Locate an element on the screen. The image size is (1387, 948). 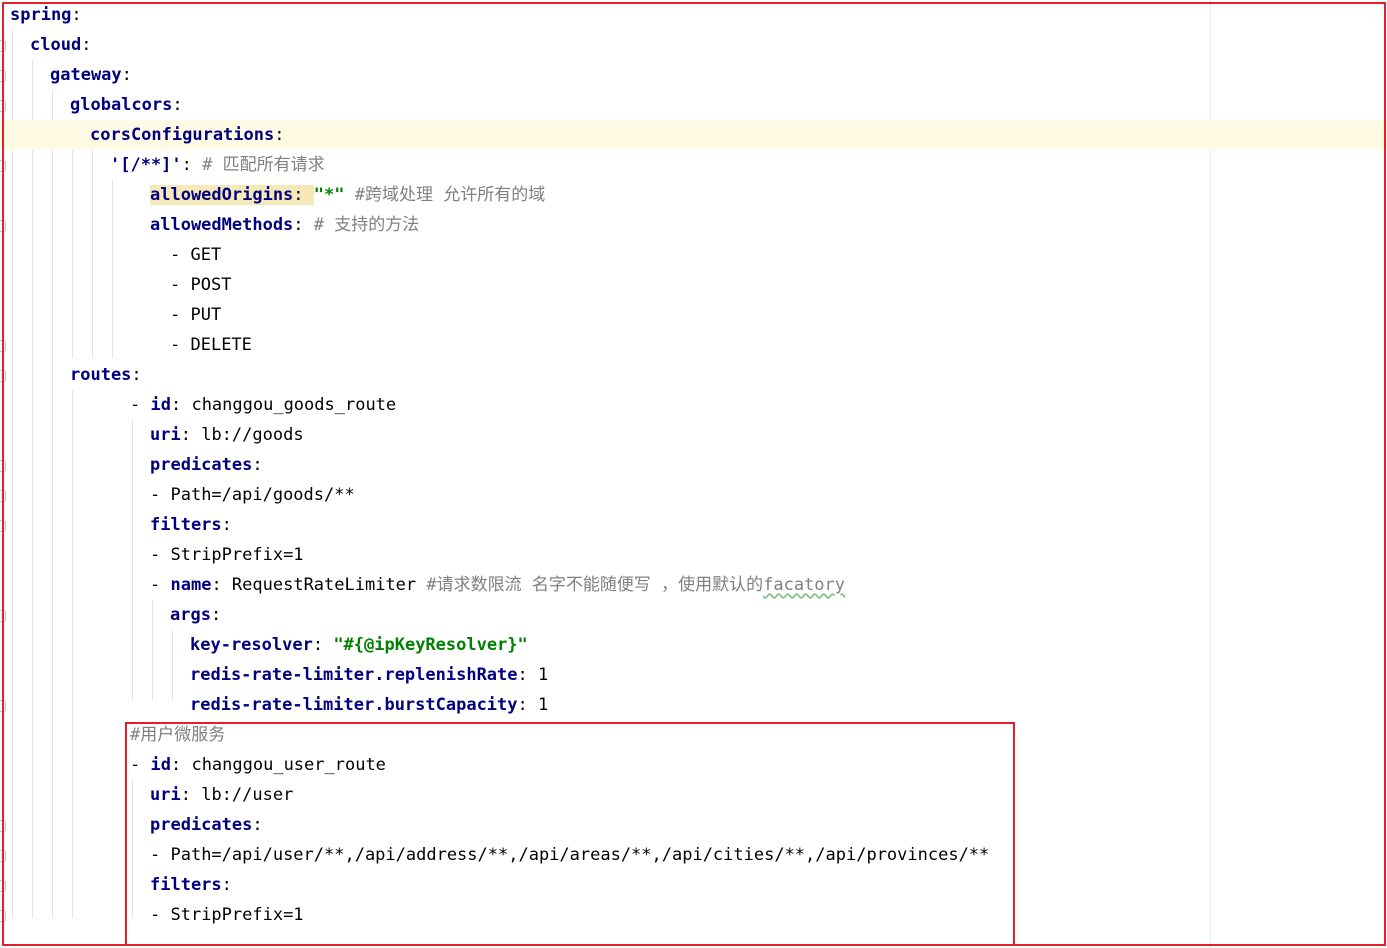
code-token: allowedMethods is located at coordinates (222, 225).